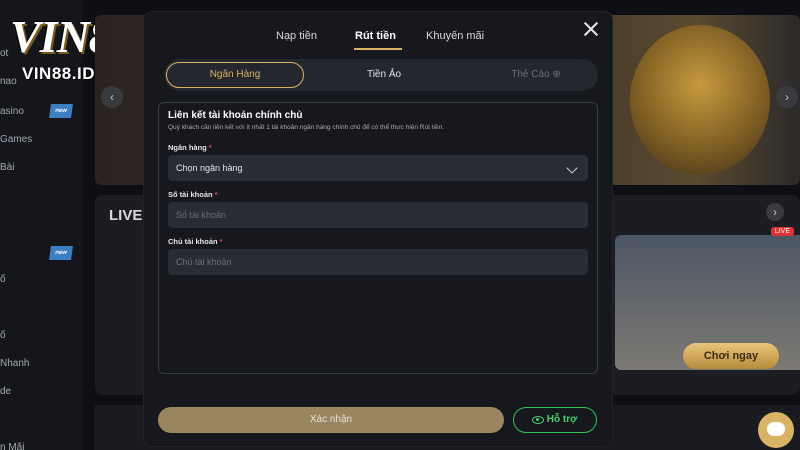  I want to click on support-button-label: Hỗ trợ, so click(562, 419).